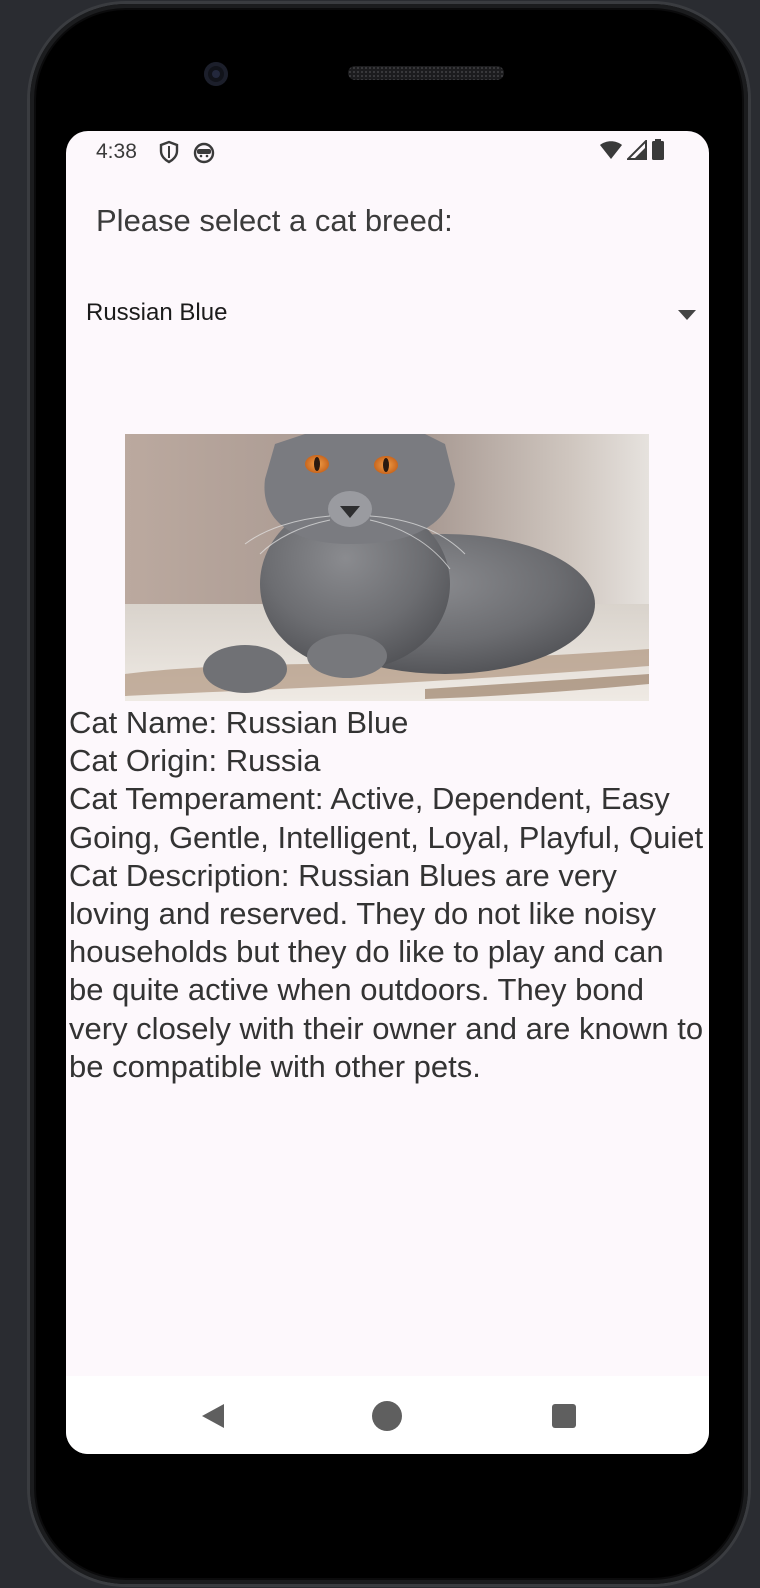  What do you see at coordinates (204, 152) in the screenshot?
I see `android-face-icon` at bounding box center [204, 152].